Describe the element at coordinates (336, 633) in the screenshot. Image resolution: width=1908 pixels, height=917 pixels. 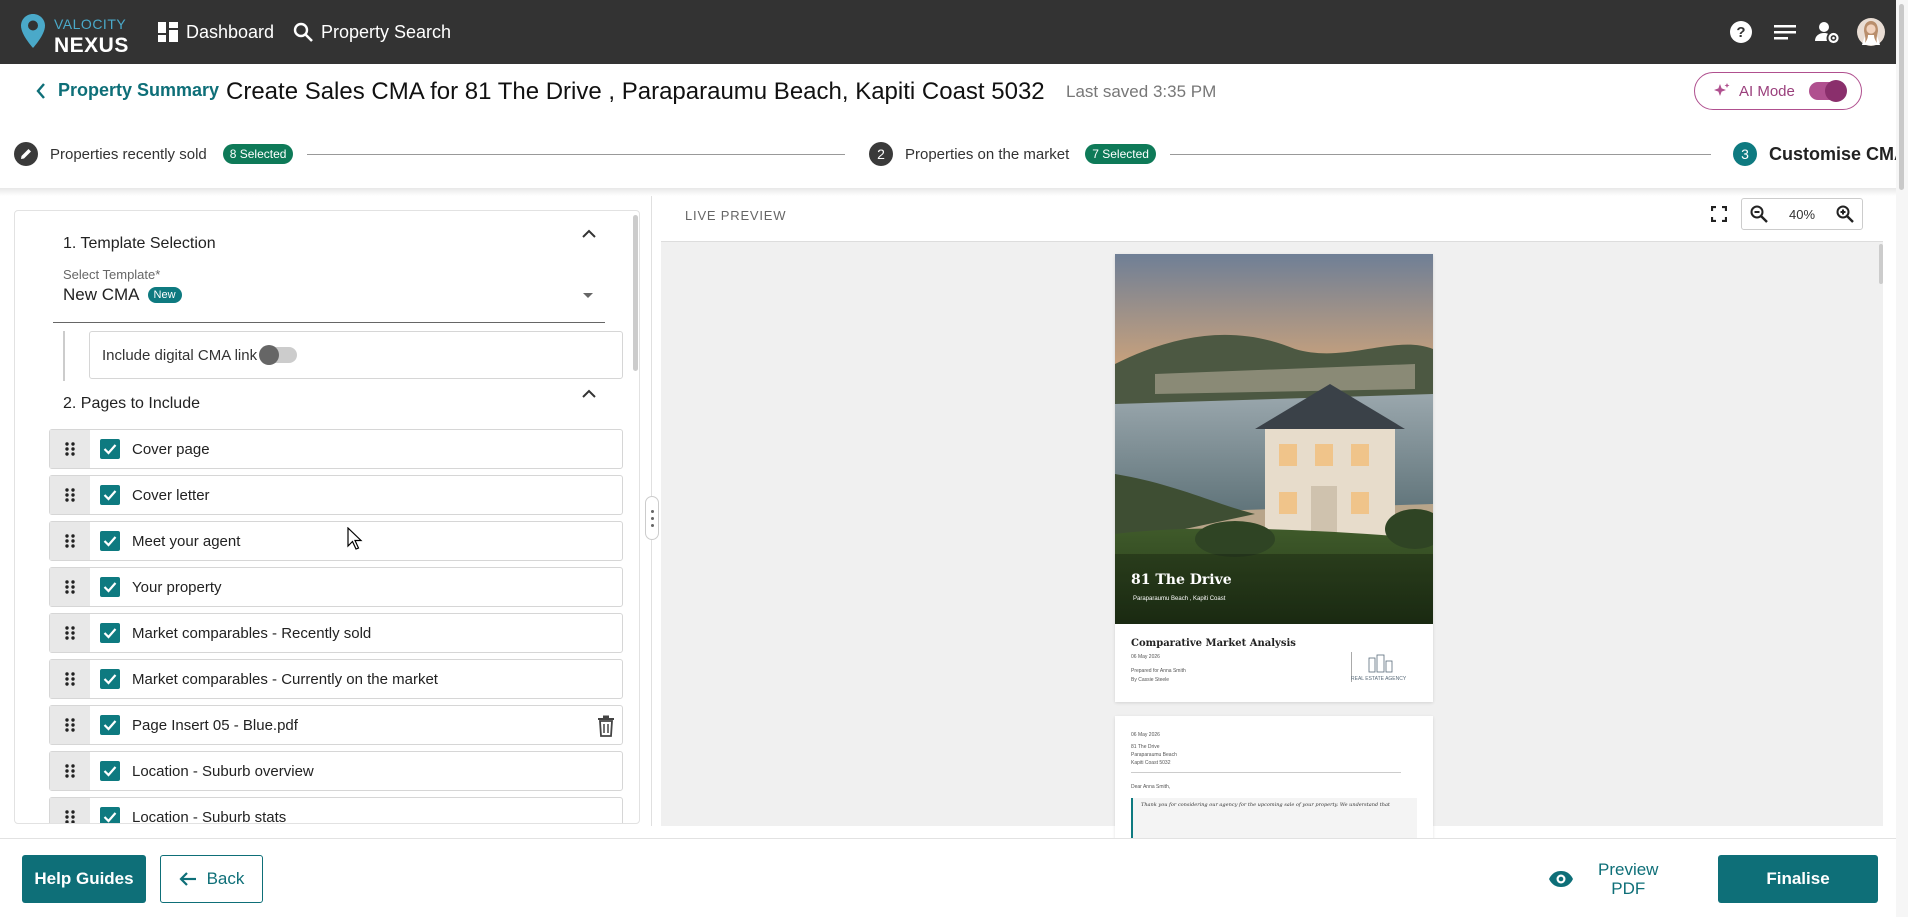
I see `page-list-item: Market comparables - Recently sold` at that location.